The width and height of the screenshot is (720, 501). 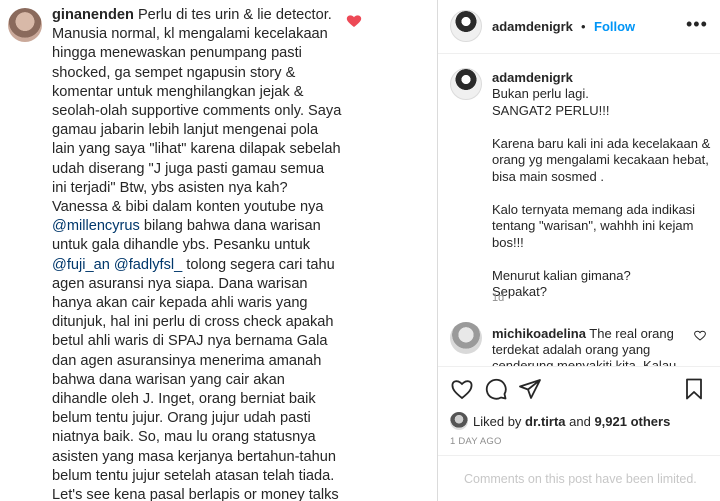 I want to click on comment-heart-icon, so click(x=354, y=21).